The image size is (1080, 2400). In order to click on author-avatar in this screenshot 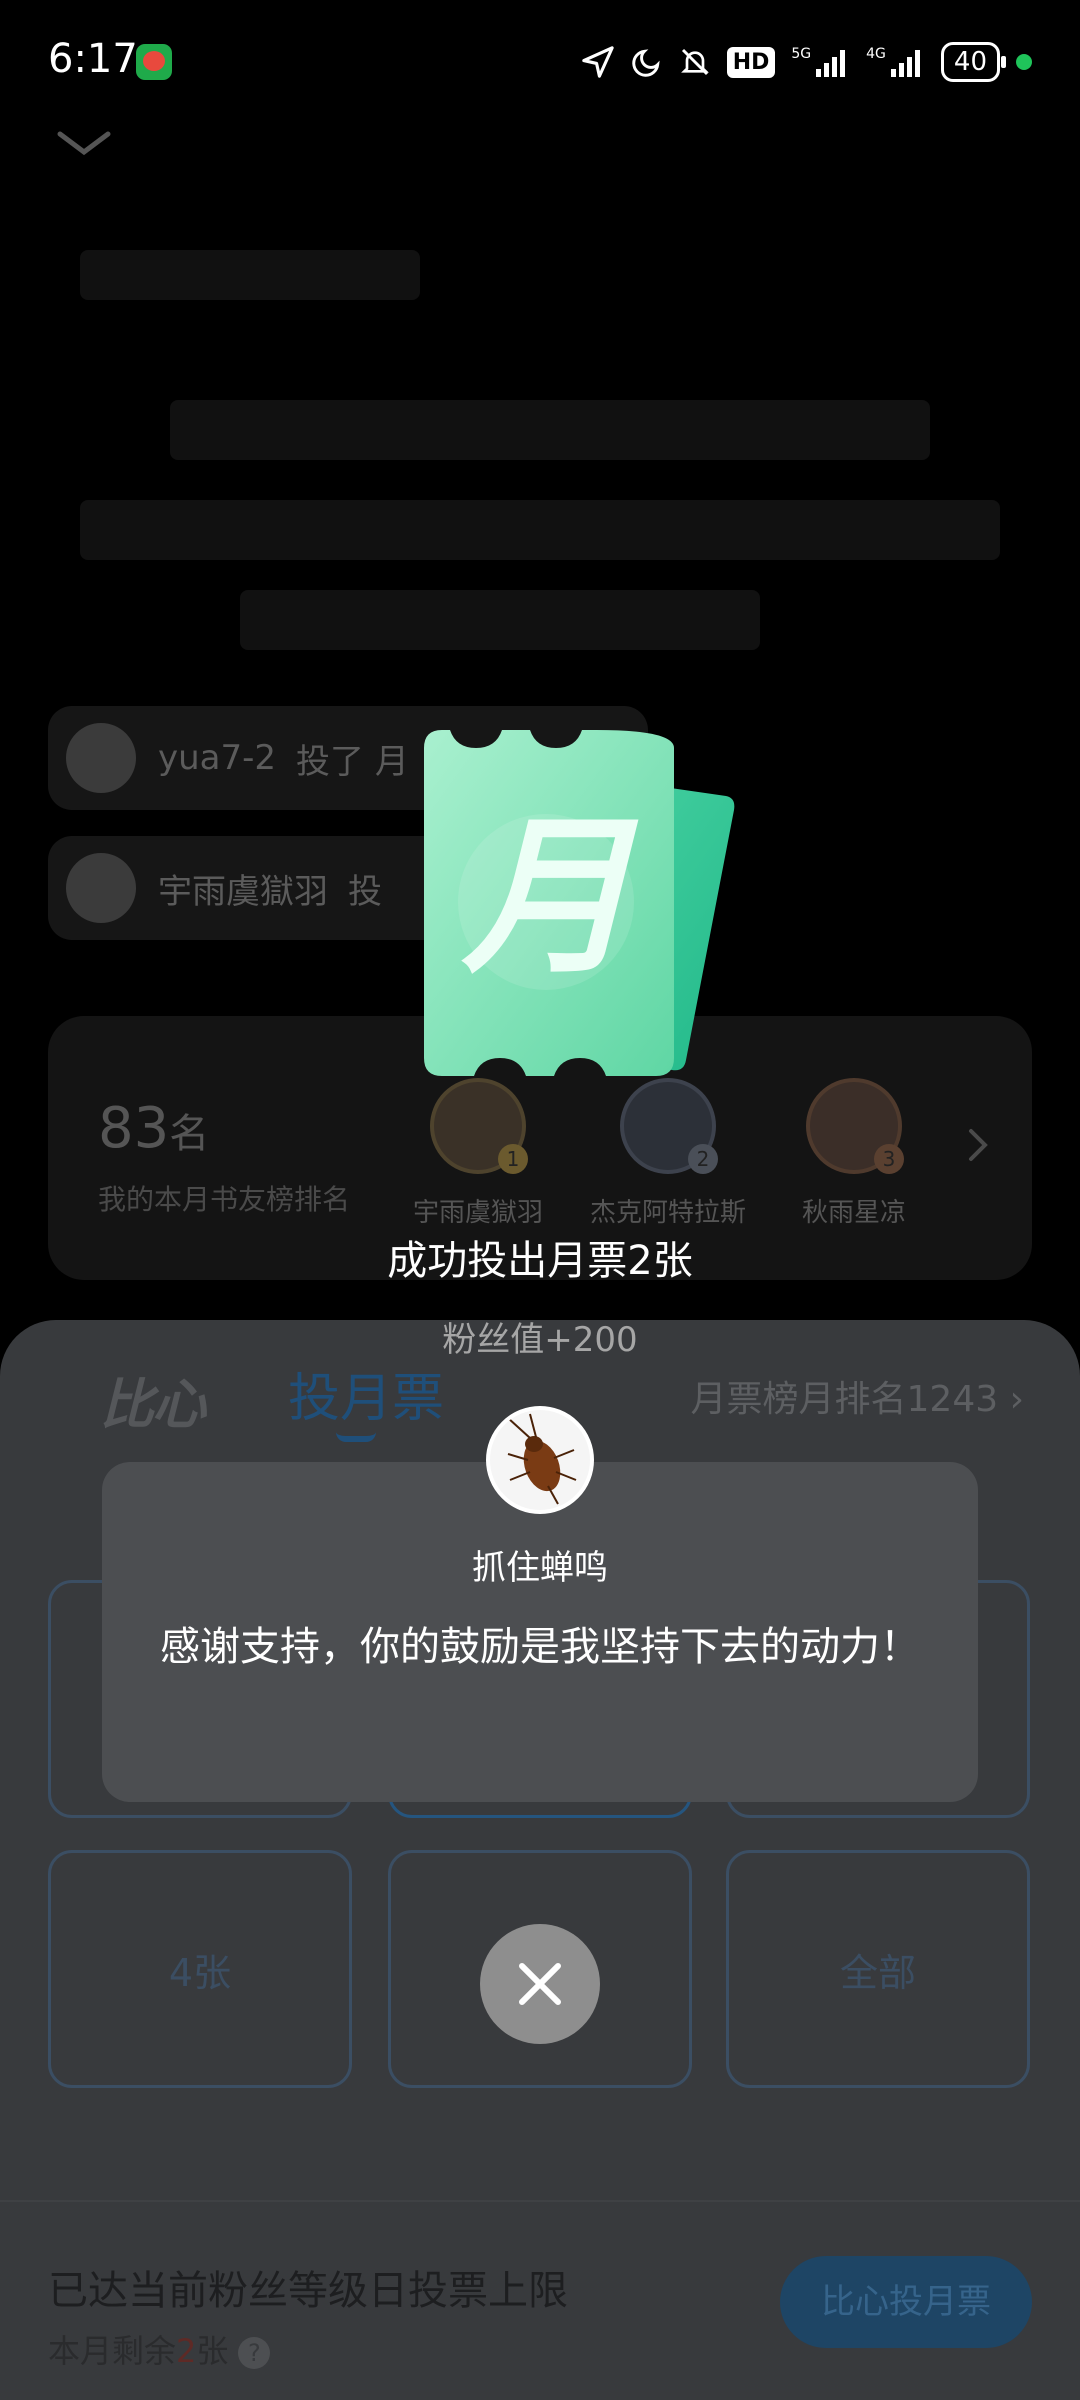, I will do `click(540, 1460)`.